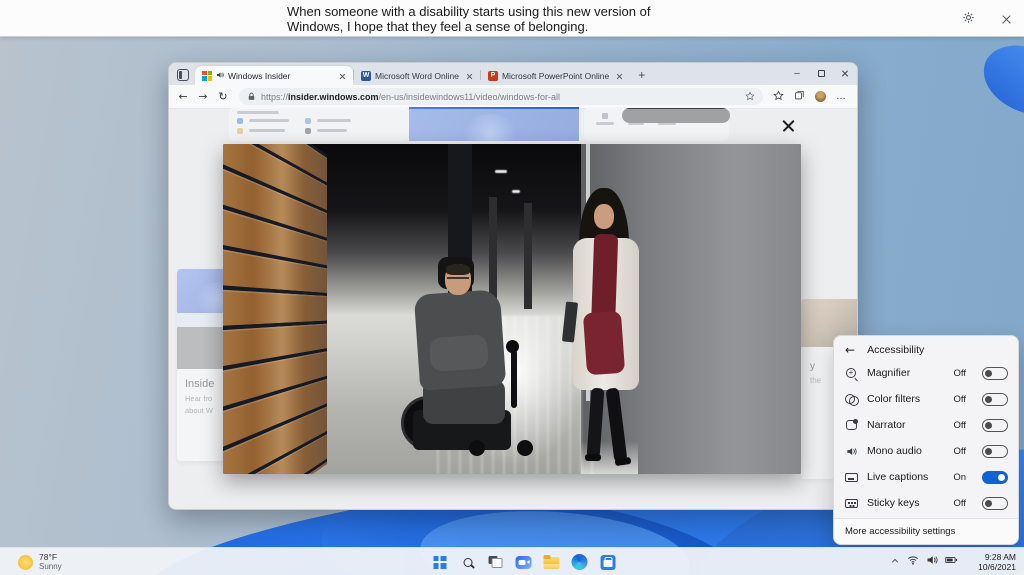 The image size is (1024, 575). I want to click on start-button, so click(440, 562).